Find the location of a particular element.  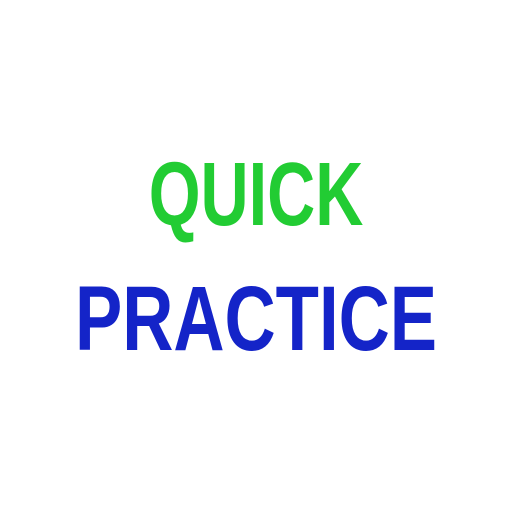

logo-word-practice: PRACTICE is located at coordinates (256, 319).